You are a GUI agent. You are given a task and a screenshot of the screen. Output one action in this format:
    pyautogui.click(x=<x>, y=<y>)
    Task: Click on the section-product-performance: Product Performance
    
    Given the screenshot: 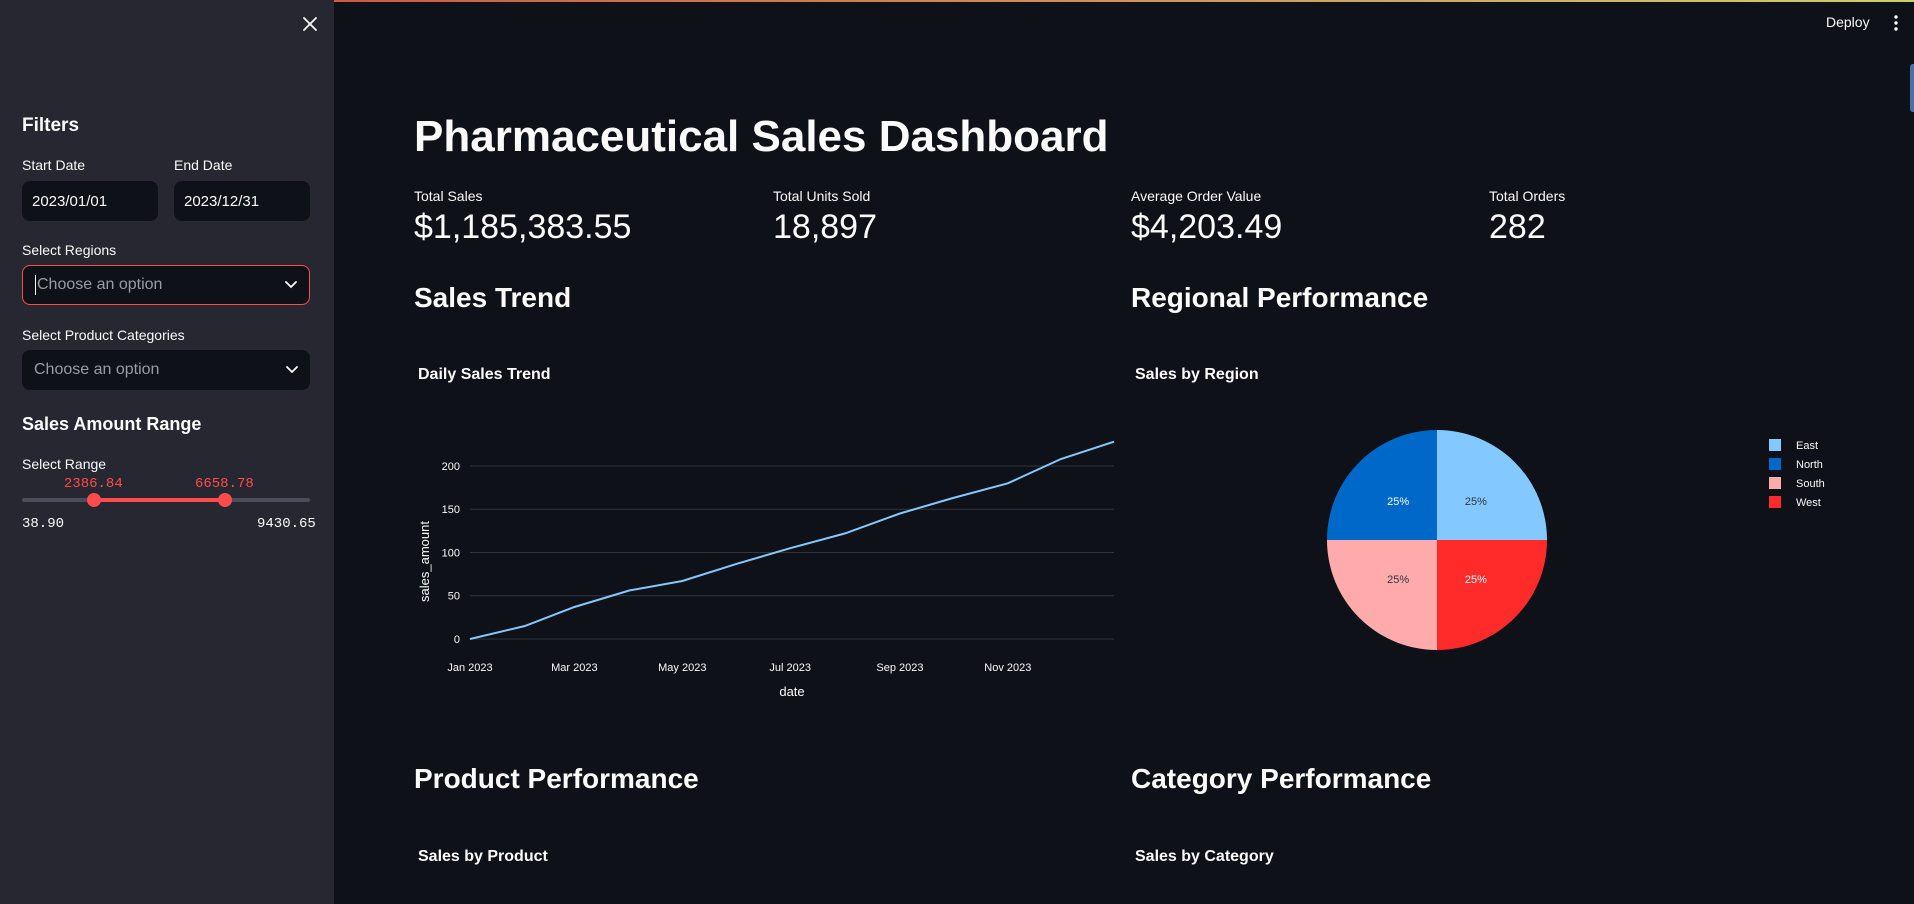 What is the action you would take?
    pyautogui.click(x=556, y=778)
    